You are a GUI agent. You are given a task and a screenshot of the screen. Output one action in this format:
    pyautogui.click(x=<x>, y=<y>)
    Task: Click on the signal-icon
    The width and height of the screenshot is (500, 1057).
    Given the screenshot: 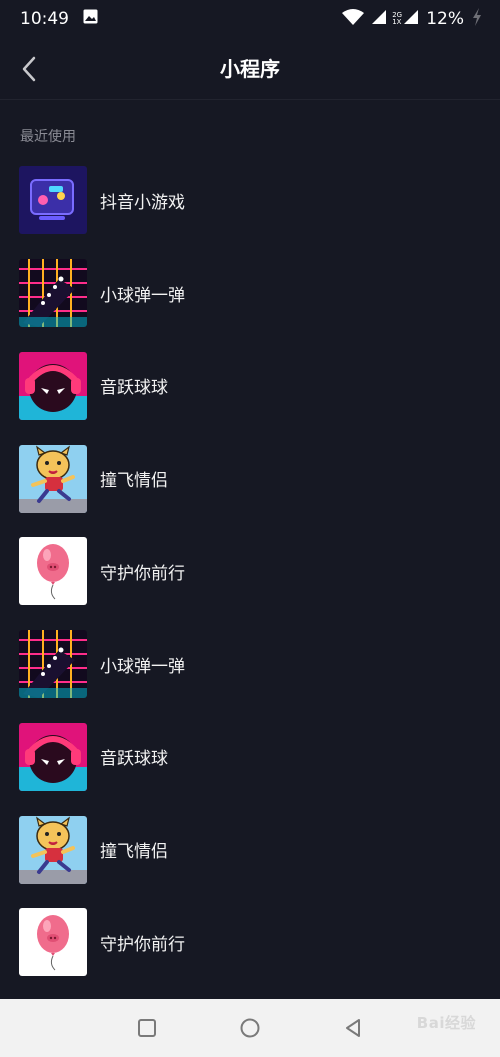 What is the action you would take?
    pyautogui.click(x=379, y=19)
    